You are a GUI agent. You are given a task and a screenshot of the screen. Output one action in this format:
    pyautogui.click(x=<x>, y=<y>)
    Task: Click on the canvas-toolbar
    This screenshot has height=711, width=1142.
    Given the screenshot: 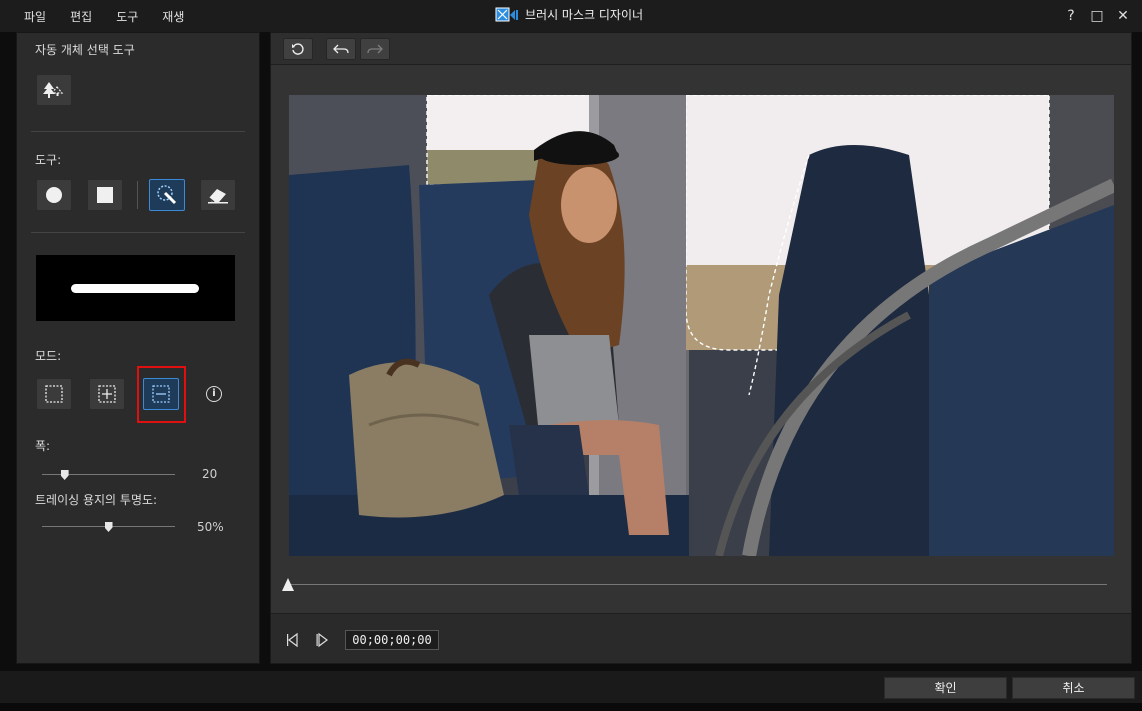 What is the action you would take?
    pyautogui.click(x=701, y=49)
    